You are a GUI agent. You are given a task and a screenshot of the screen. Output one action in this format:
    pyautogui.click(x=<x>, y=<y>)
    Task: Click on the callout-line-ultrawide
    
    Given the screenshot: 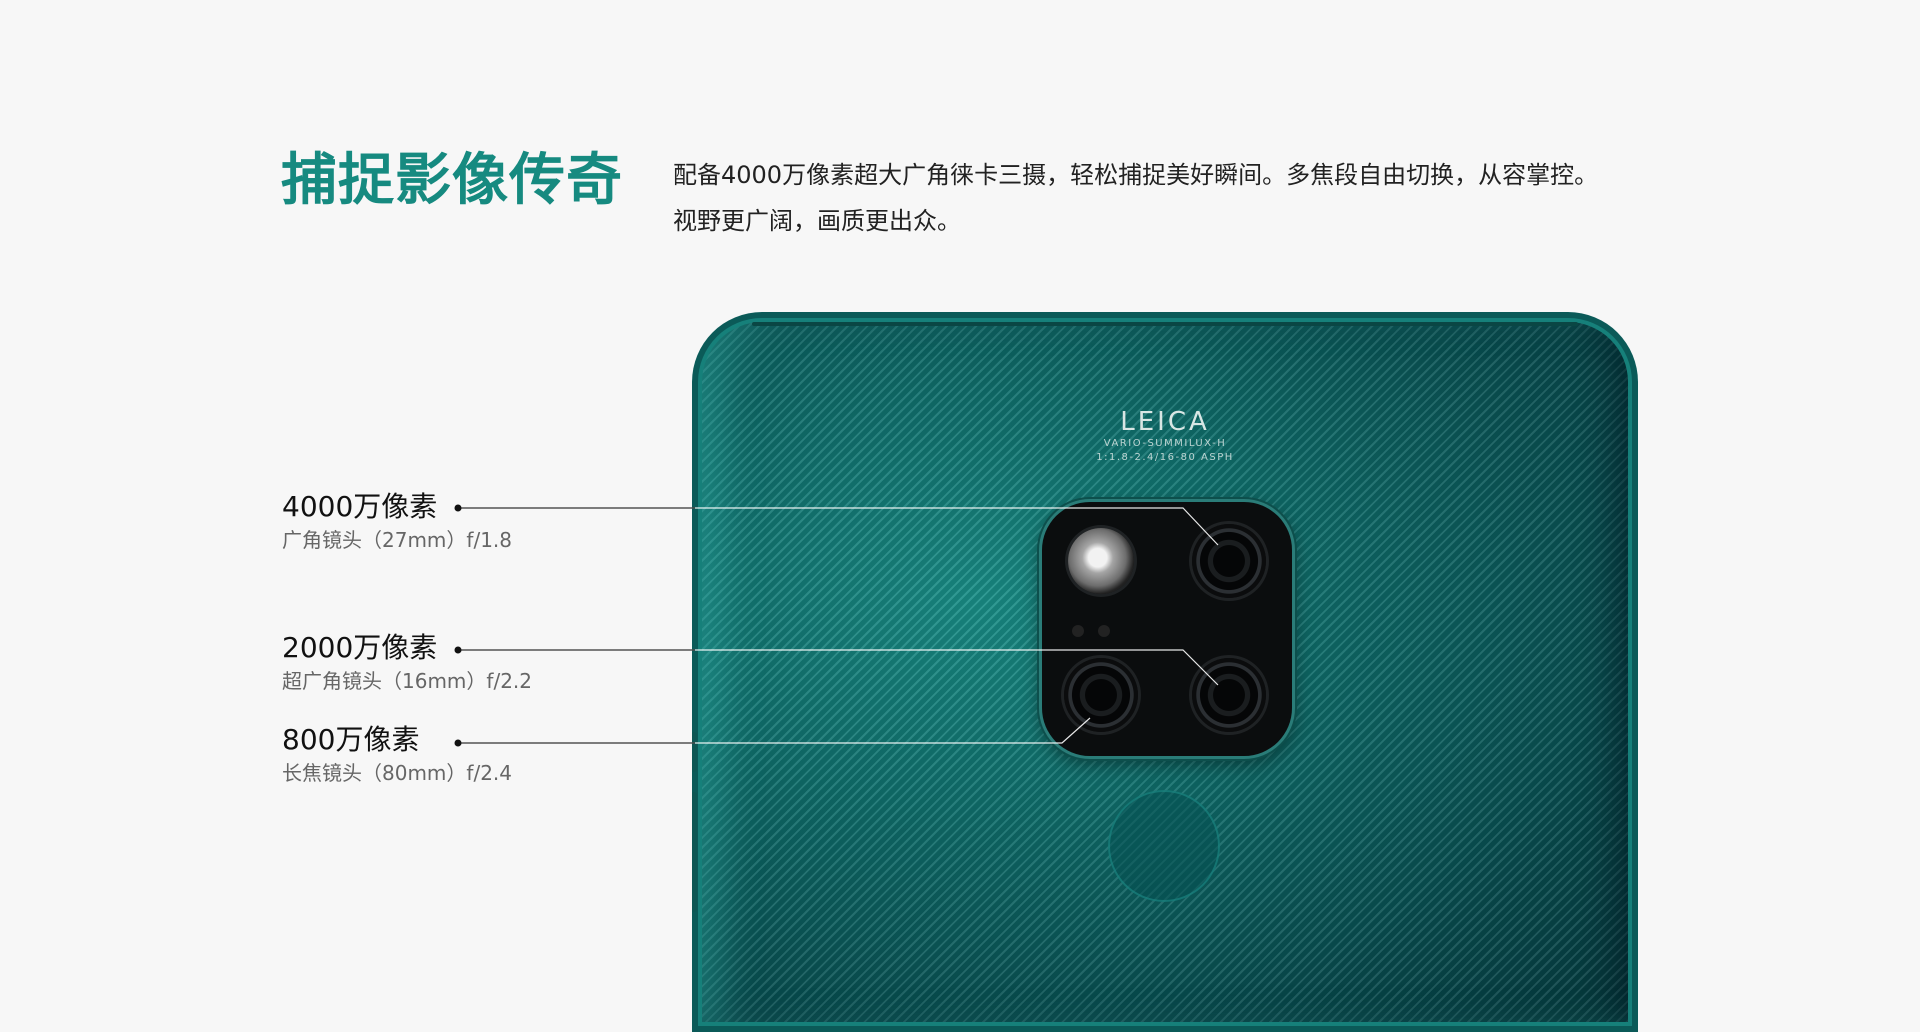 What is the action you would take?
    pyautogui.click(x=838, y=667)
    